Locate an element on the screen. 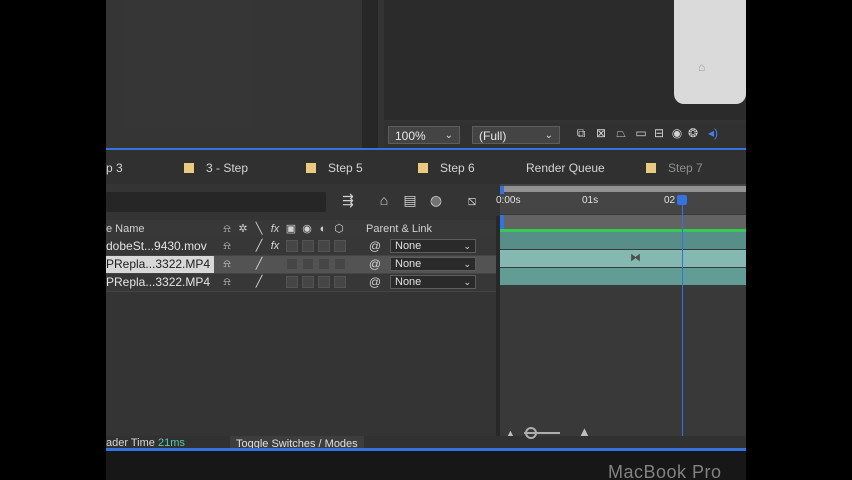 This screenshot has height=480, width=852. grid-guides-icon: ⊟ is located at coordinates (659, 133).